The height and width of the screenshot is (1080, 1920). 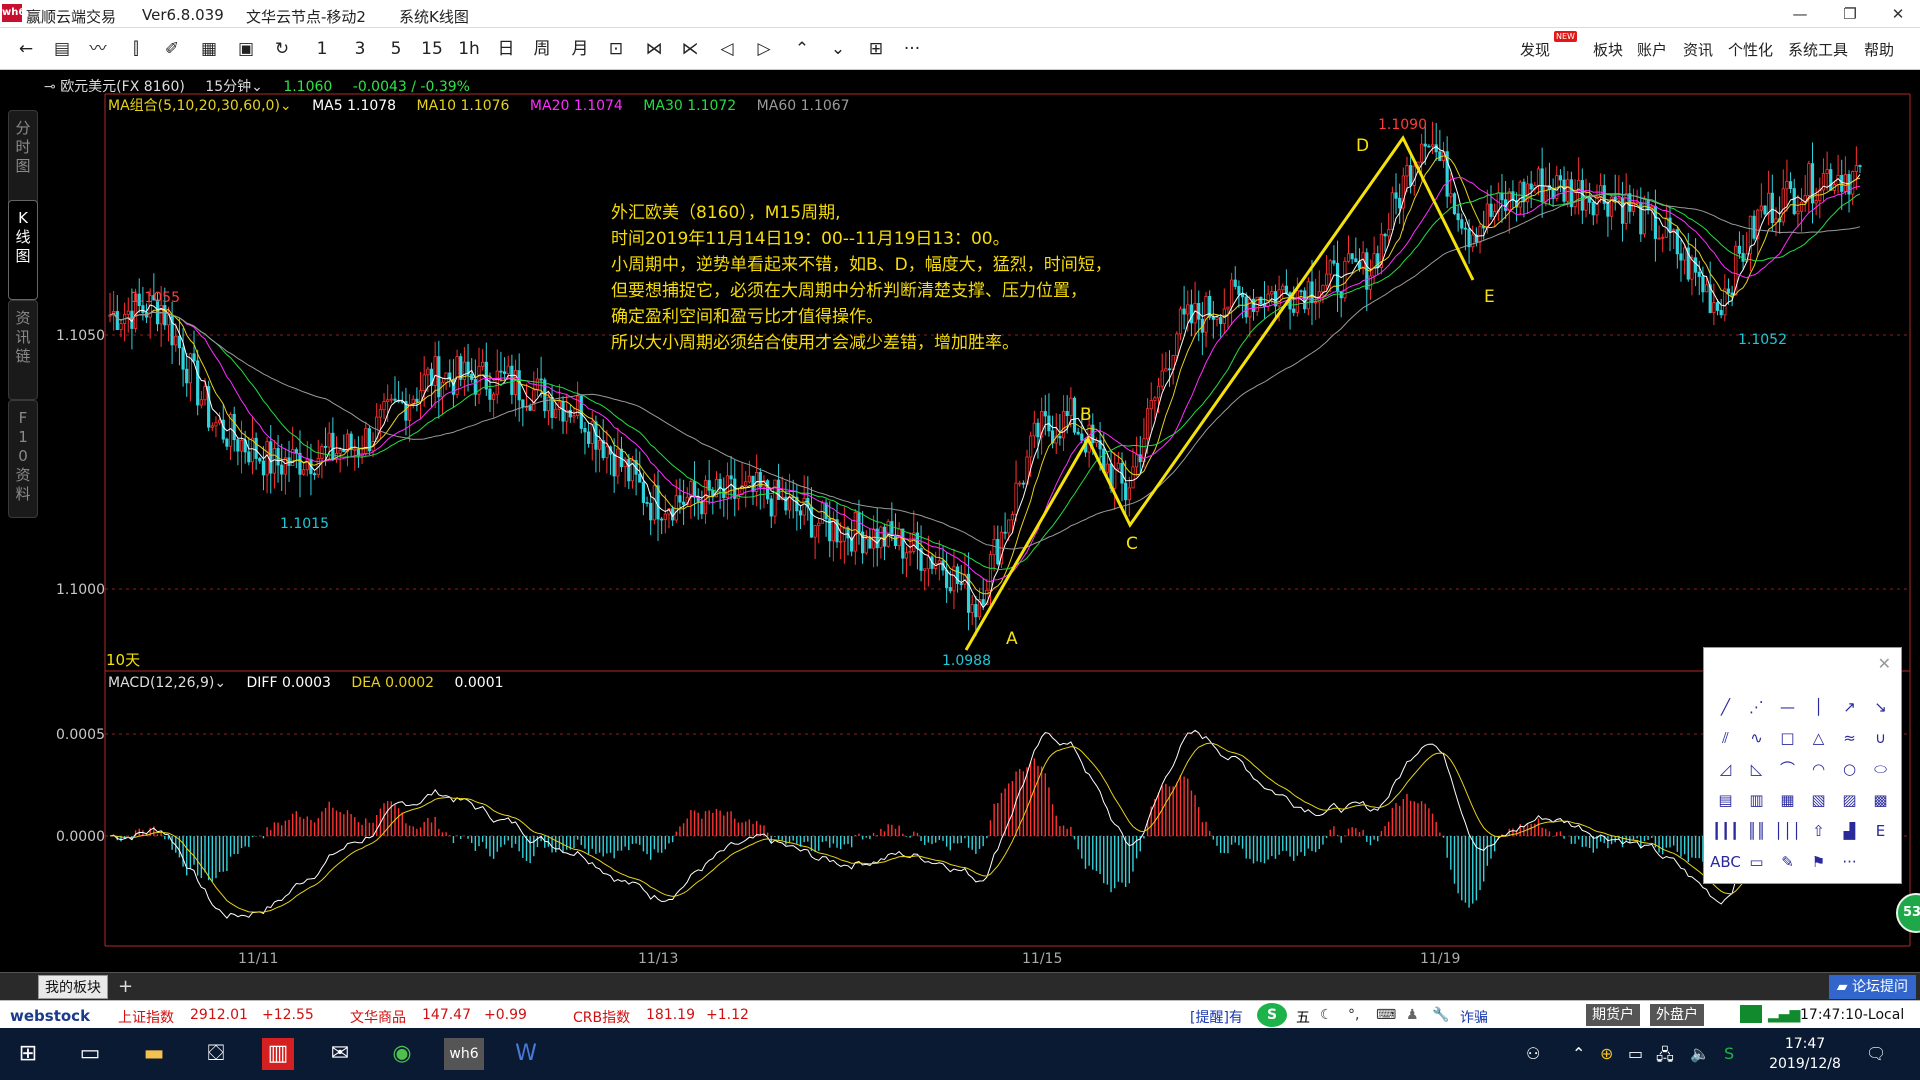 I want to click on draw-tool-5-icon: ↘, so click(x=1880, y=707).